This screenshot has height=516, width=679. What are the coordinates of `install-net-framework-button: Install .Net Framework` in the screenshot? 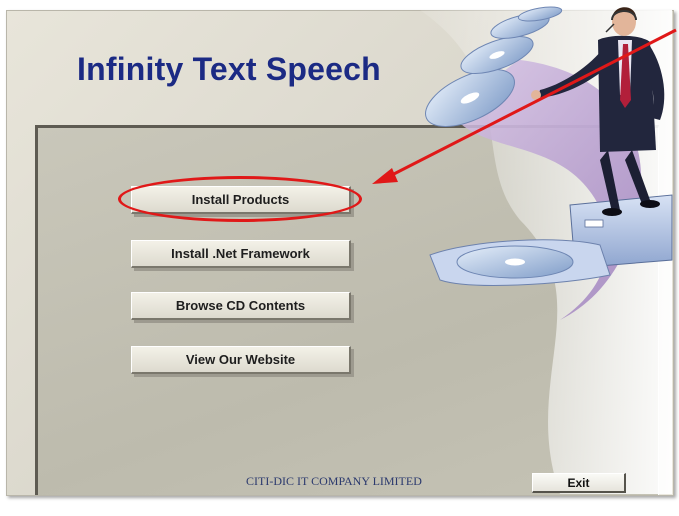 It's located at (241, 254).